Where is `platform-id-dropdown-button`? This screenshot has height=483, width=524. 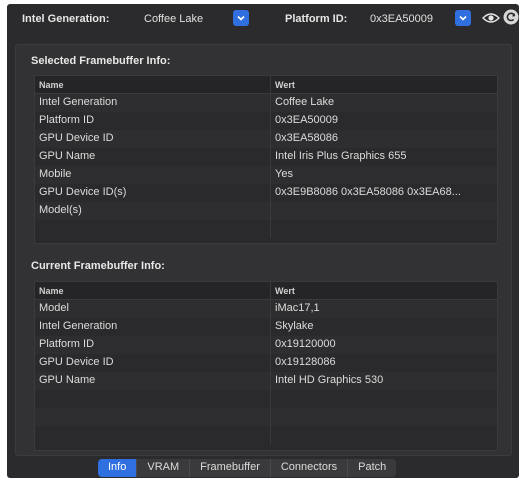 platform-id-dropdown-button is located at coordinates (463, 18).